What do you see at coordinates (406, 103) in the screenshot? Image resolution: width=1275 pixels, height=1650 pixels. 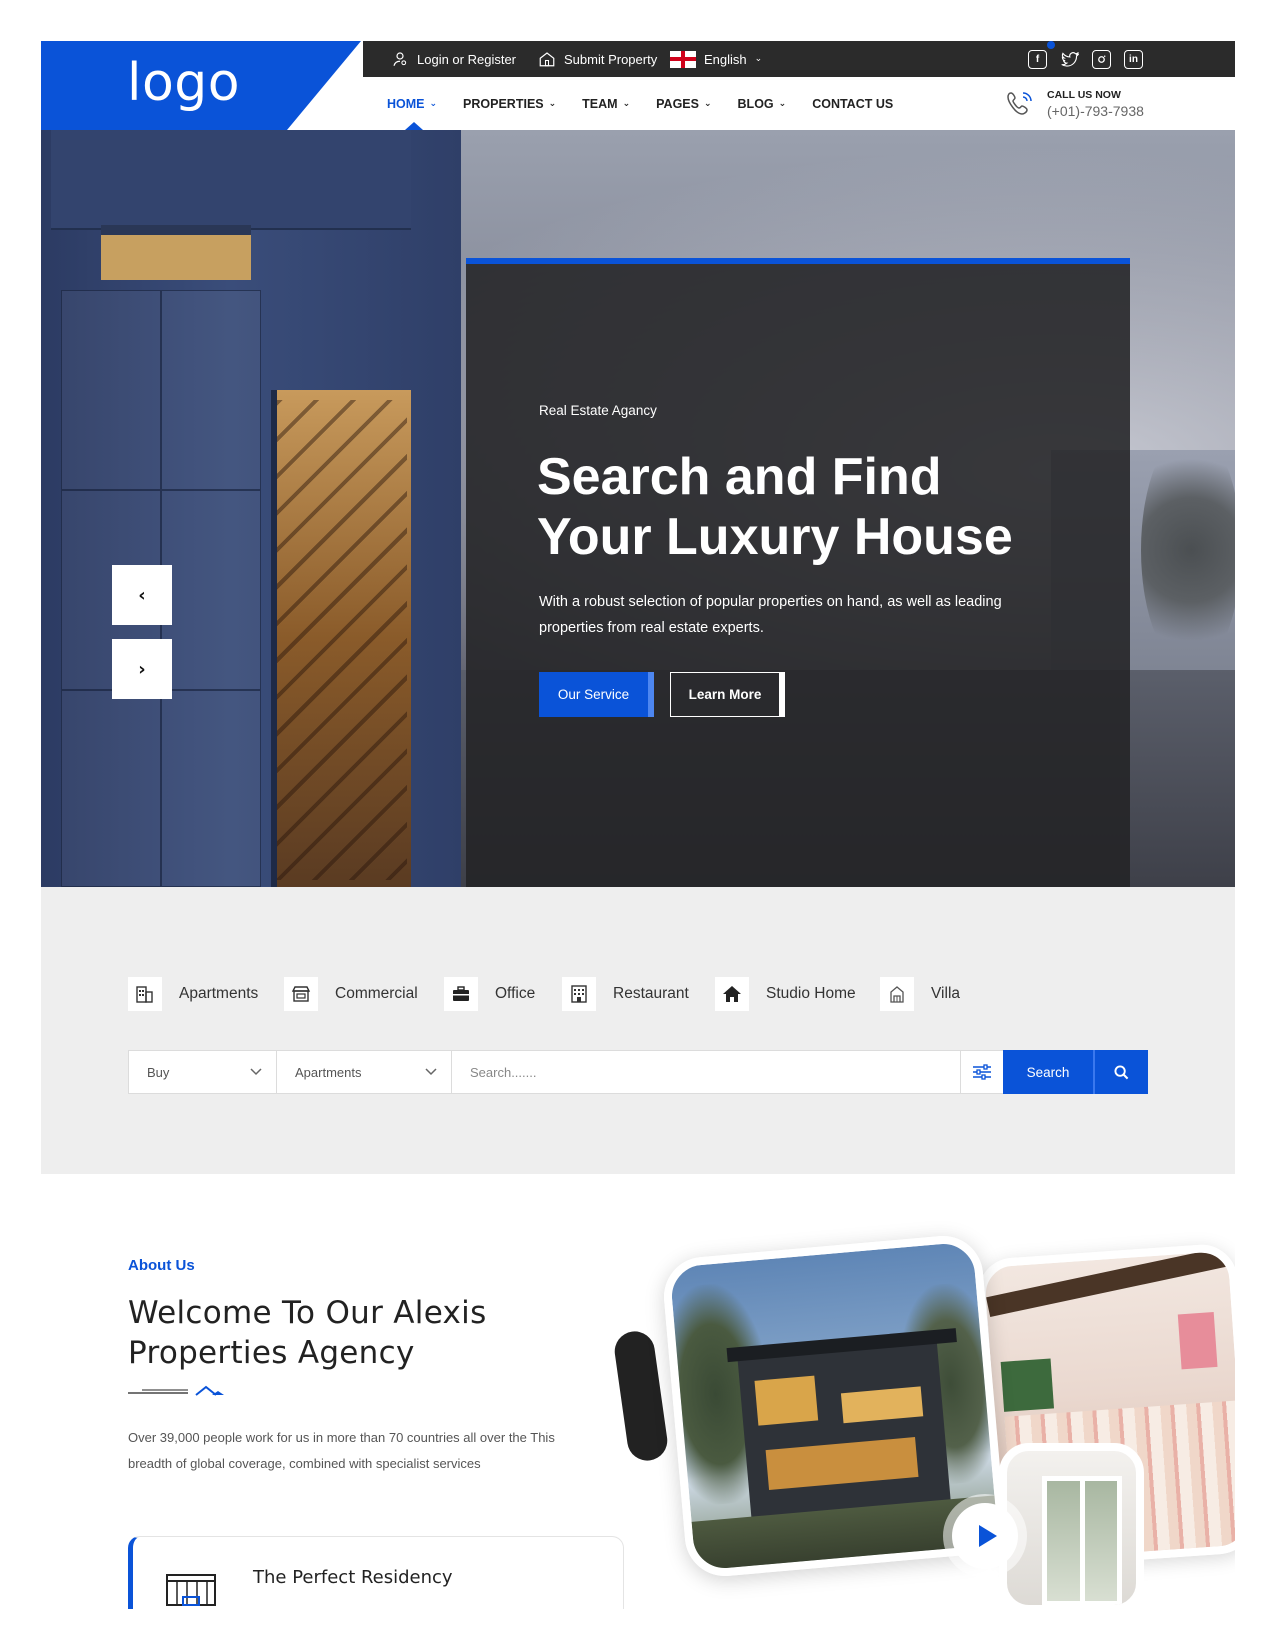 I see `nav-home-label: HOME` at bounding box center [406, 103].